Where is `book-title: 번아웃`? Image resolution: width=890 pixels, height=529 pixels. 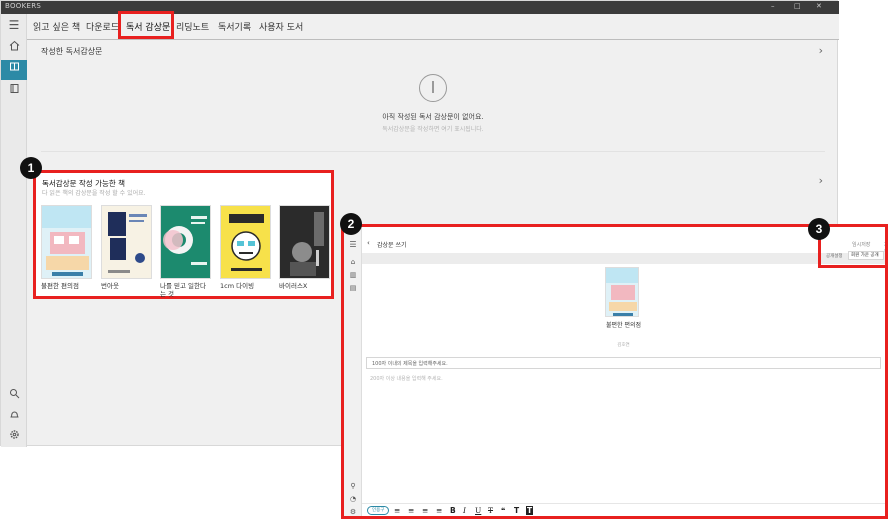
book-title: 번아웃 is located at coordinates (110, 286).